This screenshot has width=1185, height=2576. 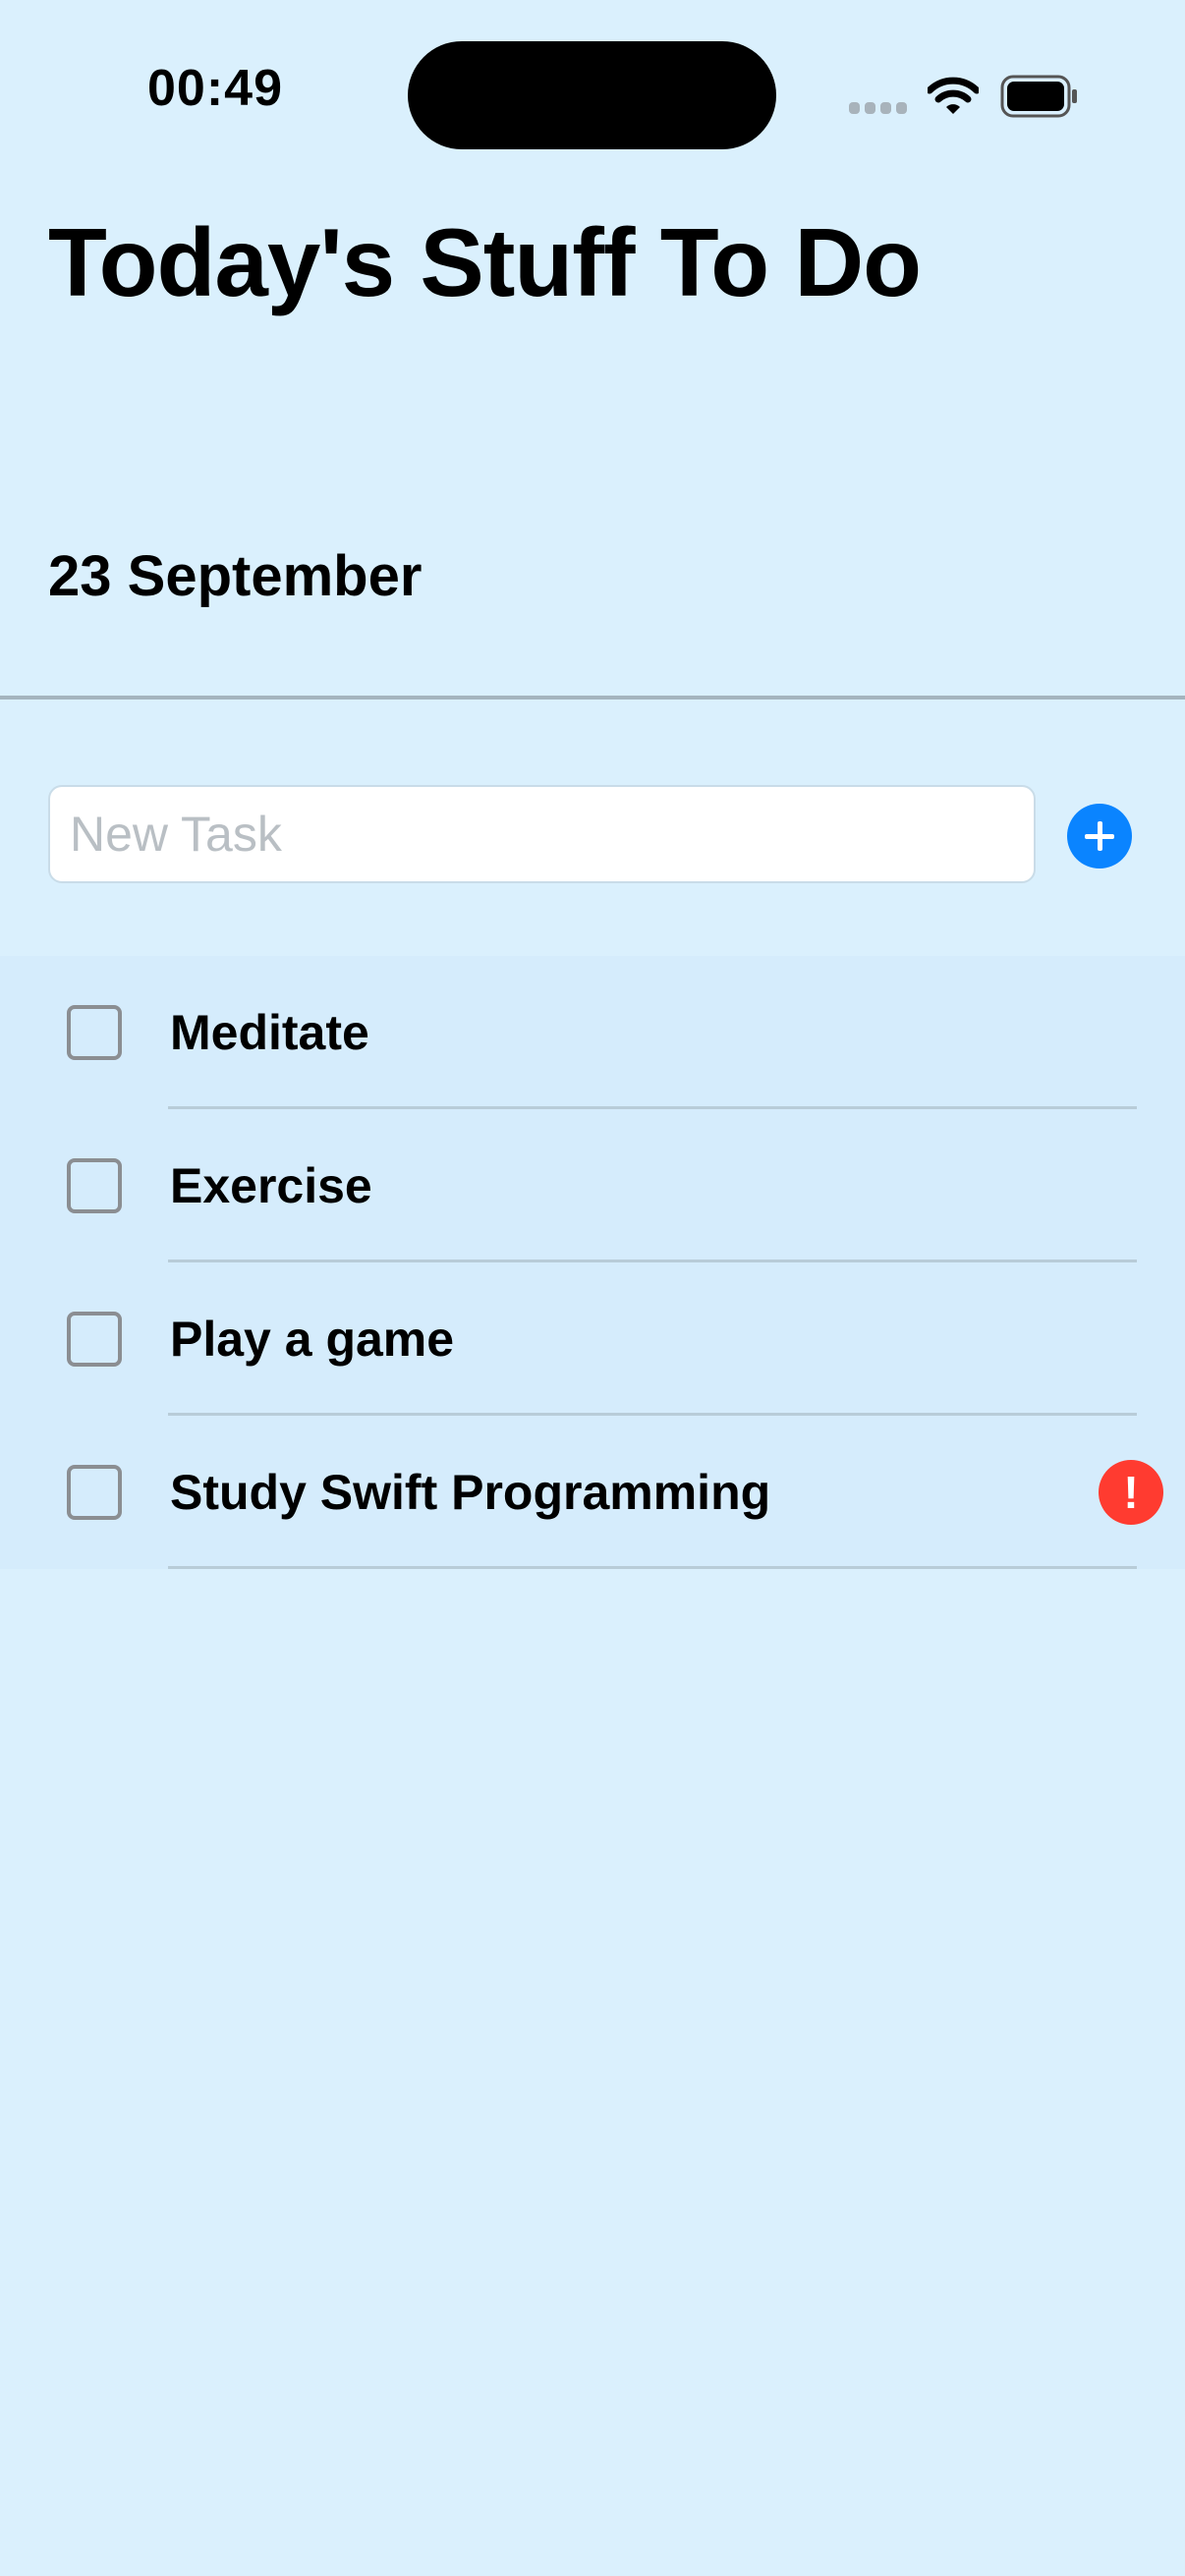 I want to click on task-label: Study Swift Programming, so click(x=471, y=1492).